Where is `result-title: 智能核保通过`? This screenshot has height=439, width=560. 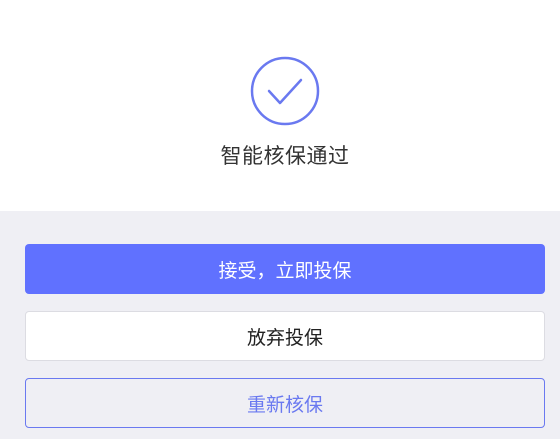
result-title: 智能核保通过 is located at coordinates (285, 156).